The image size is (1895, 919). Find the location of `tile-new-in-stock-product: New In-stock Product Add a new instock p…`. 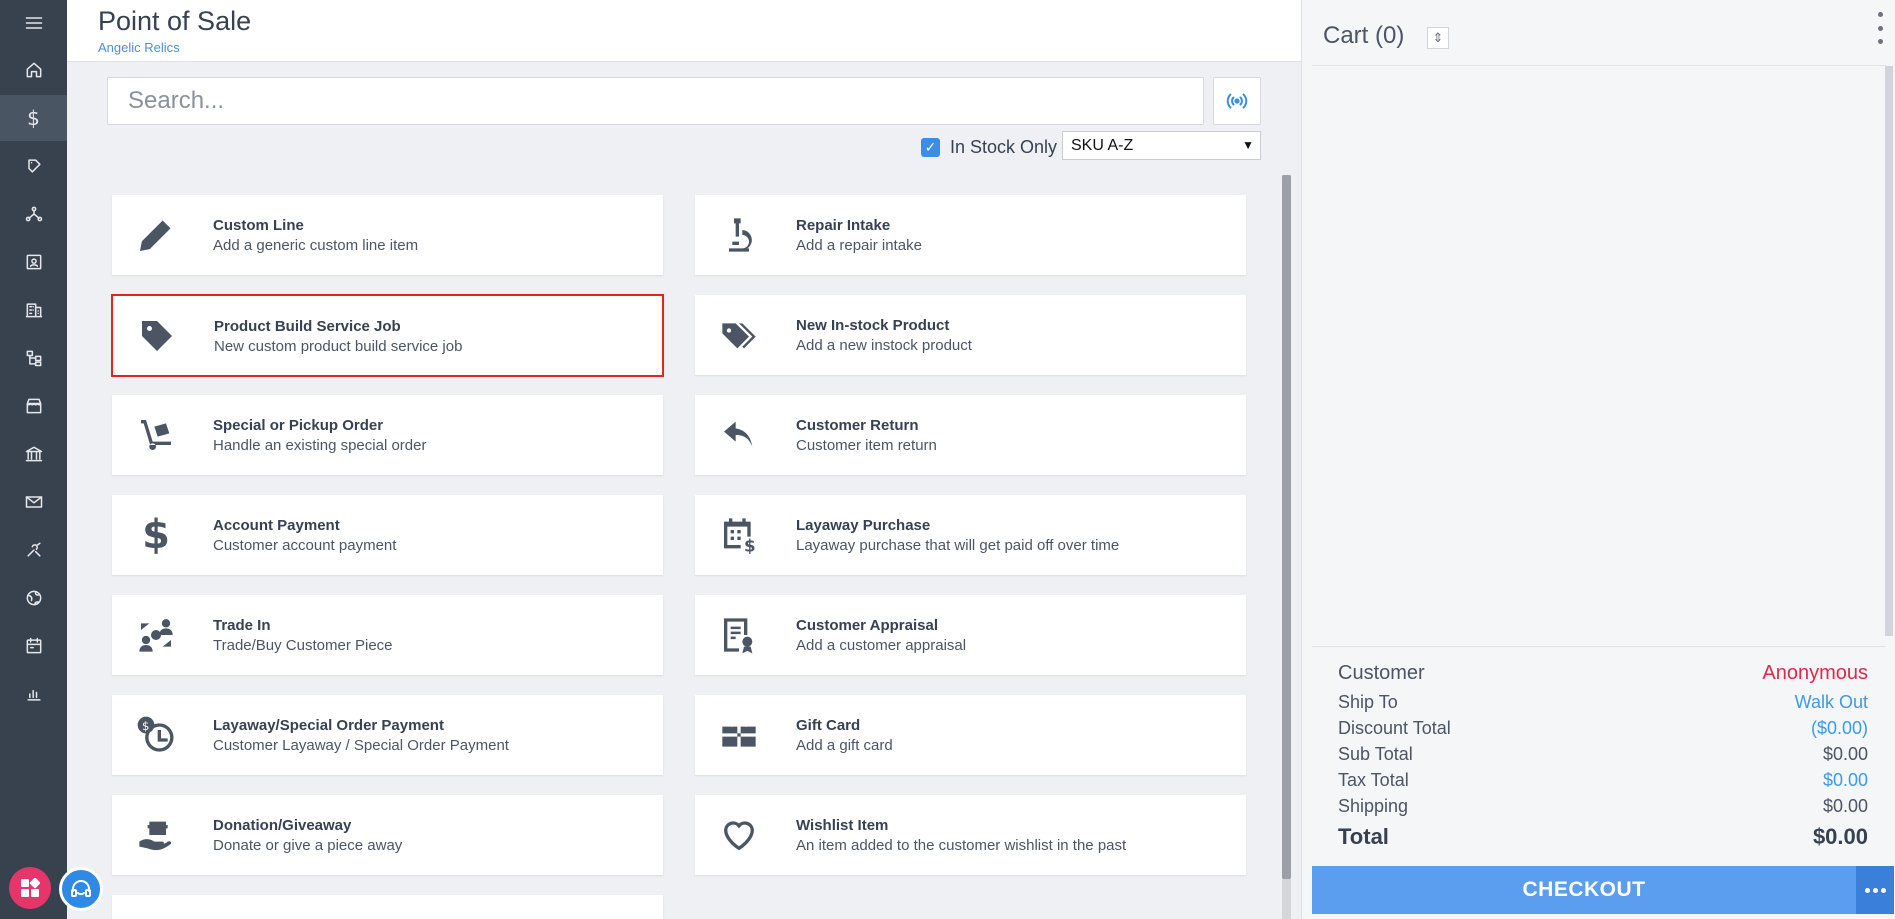

tile-new-in-stock-product: New In-stock Product Add a new instock p… is located at coordinates (970, 335).